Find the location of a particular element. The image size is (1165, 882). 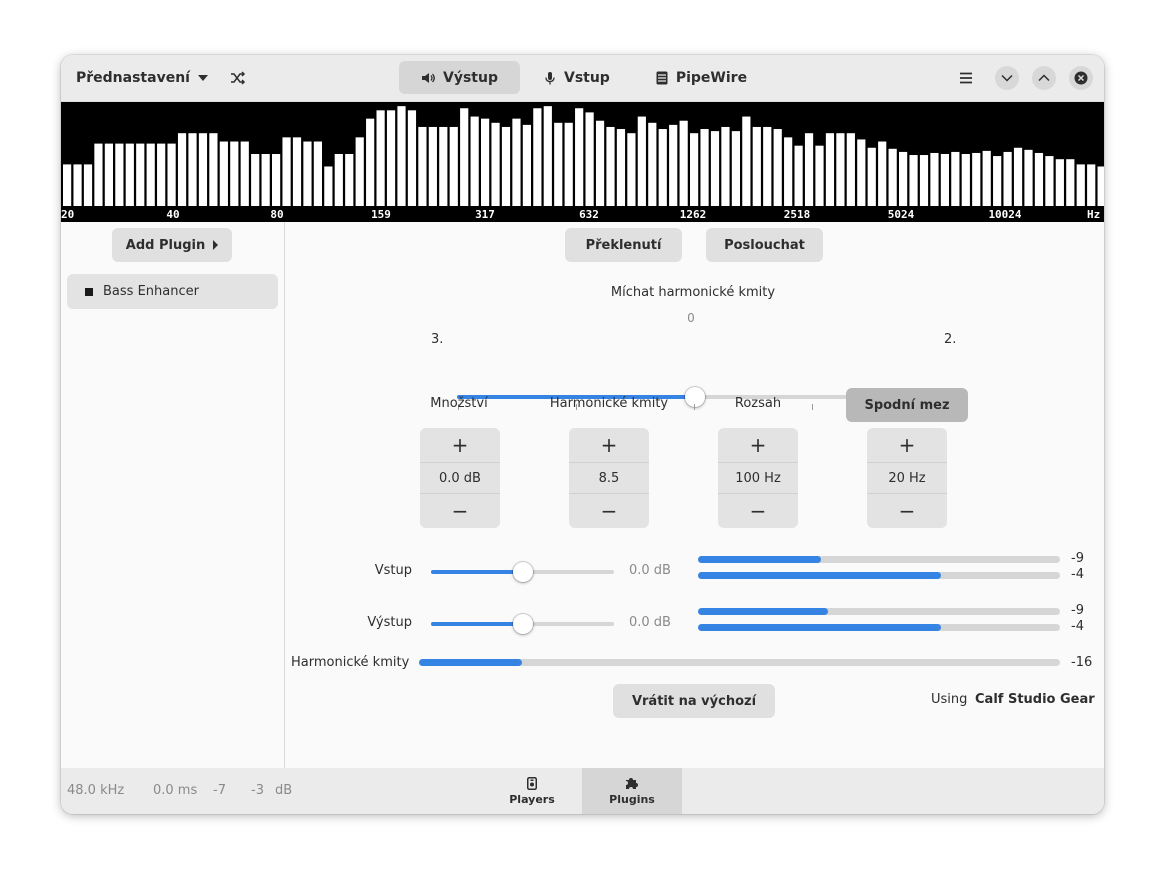

level-left: -7 is located at coordinates (219, 790).